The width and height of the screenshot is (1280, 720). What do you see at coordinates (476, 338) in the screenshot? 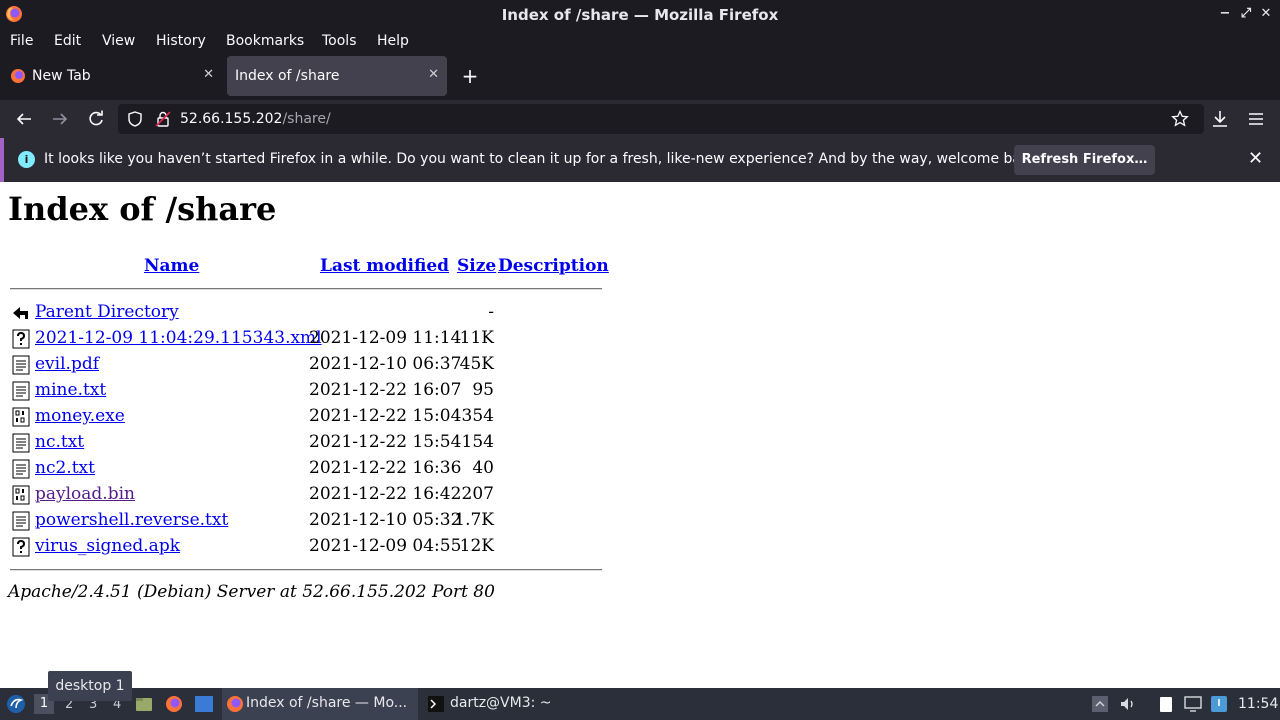
I see `file-size: 11K` at bounding box center [476, 338].